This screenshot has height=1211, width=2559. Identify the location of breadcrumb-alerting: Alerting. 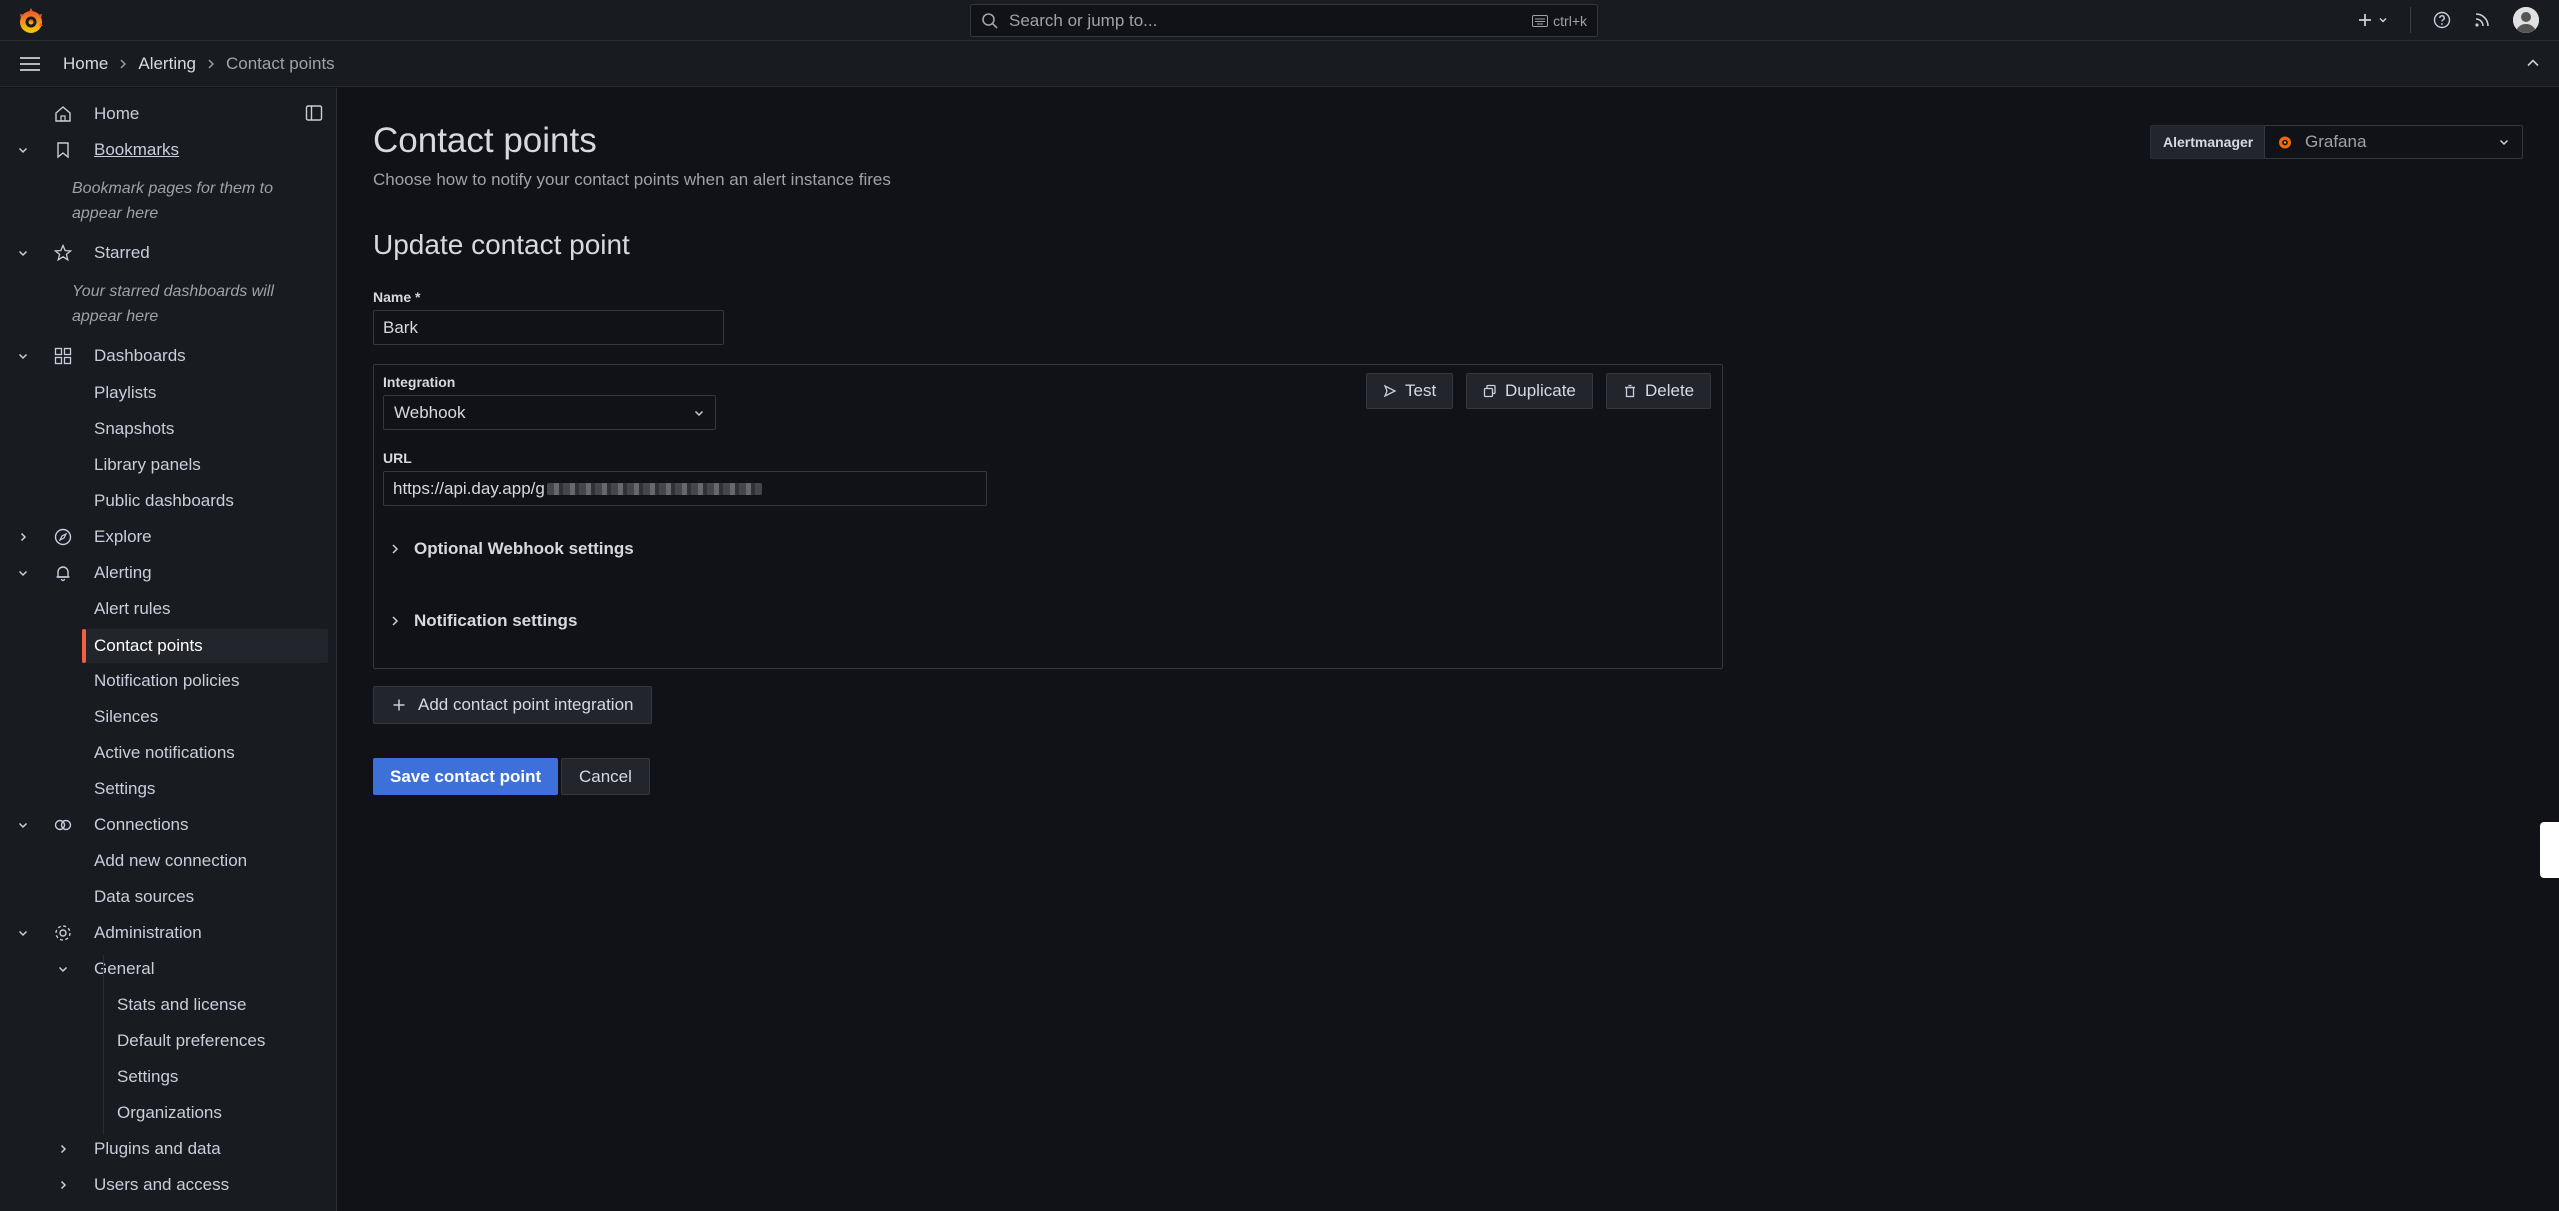
(167, 64).